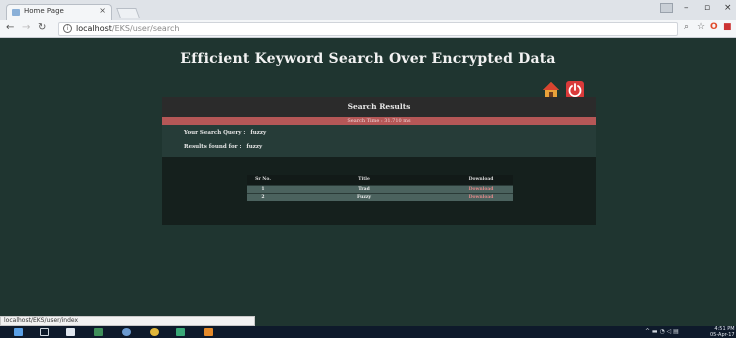 This screenshot has width=736, height=338. Describe the element at coordinates (368, 332) in the screenshot. I see `os-taskbar: ^ ▬ ◔ ◁ ▤ 4:51 PM 05-Apr-17` at that location.